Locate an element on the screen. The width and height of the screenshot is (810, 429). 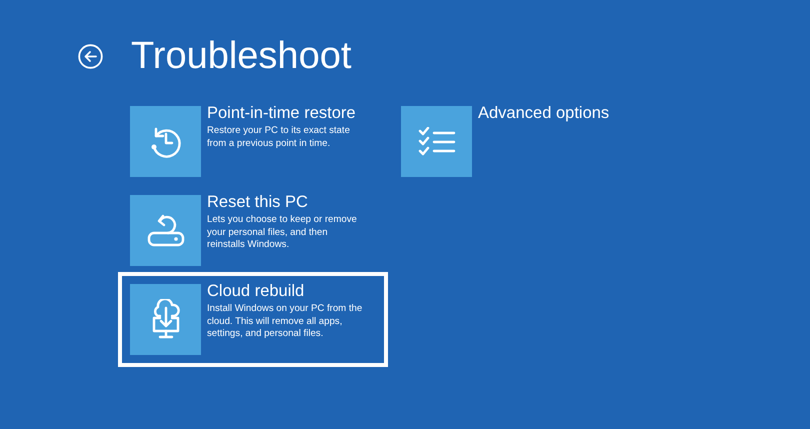
option-title: Point-in-time restore is located at coordinates (282, 113).